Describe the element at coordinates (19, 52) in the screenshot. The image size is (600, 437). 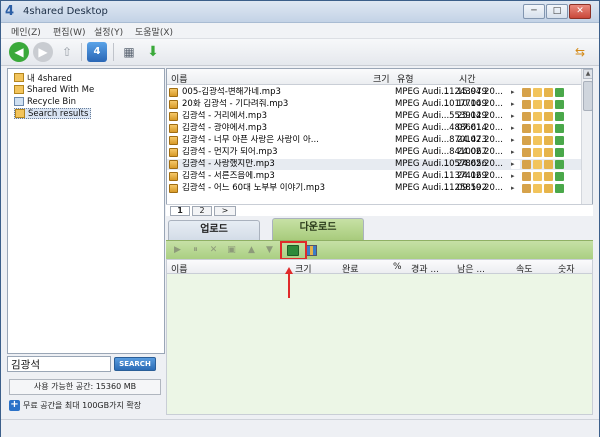
I see `back-icon: ◀` at that location.